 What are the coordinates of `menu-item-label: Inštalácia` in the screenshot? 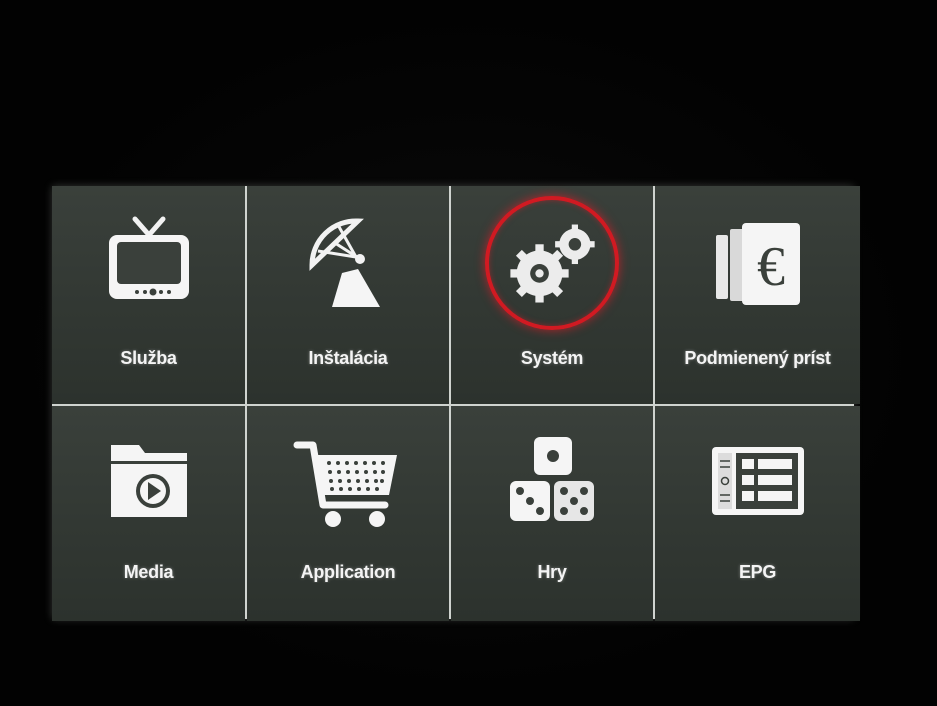 It's located at (348, 358).